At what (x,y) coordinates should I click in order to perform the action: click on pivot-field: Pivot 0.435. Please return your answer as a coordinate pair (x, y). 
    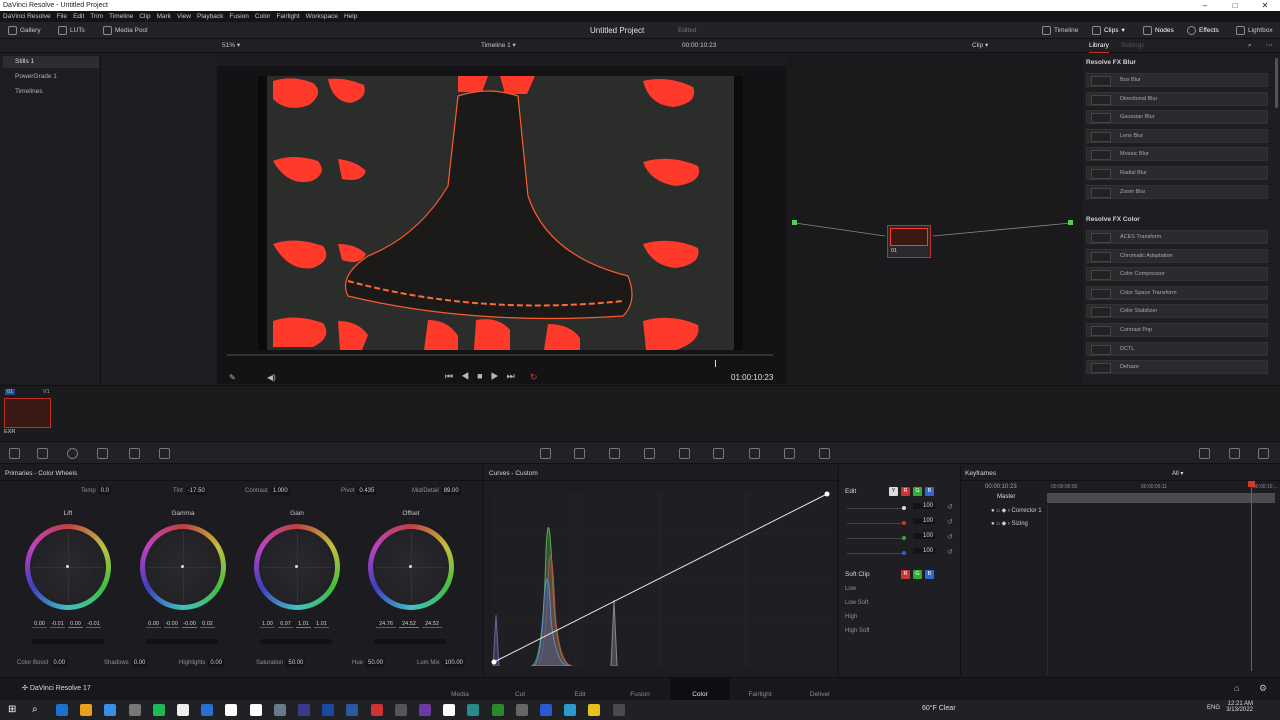
    Looking at the image, I should click on (359, 491).